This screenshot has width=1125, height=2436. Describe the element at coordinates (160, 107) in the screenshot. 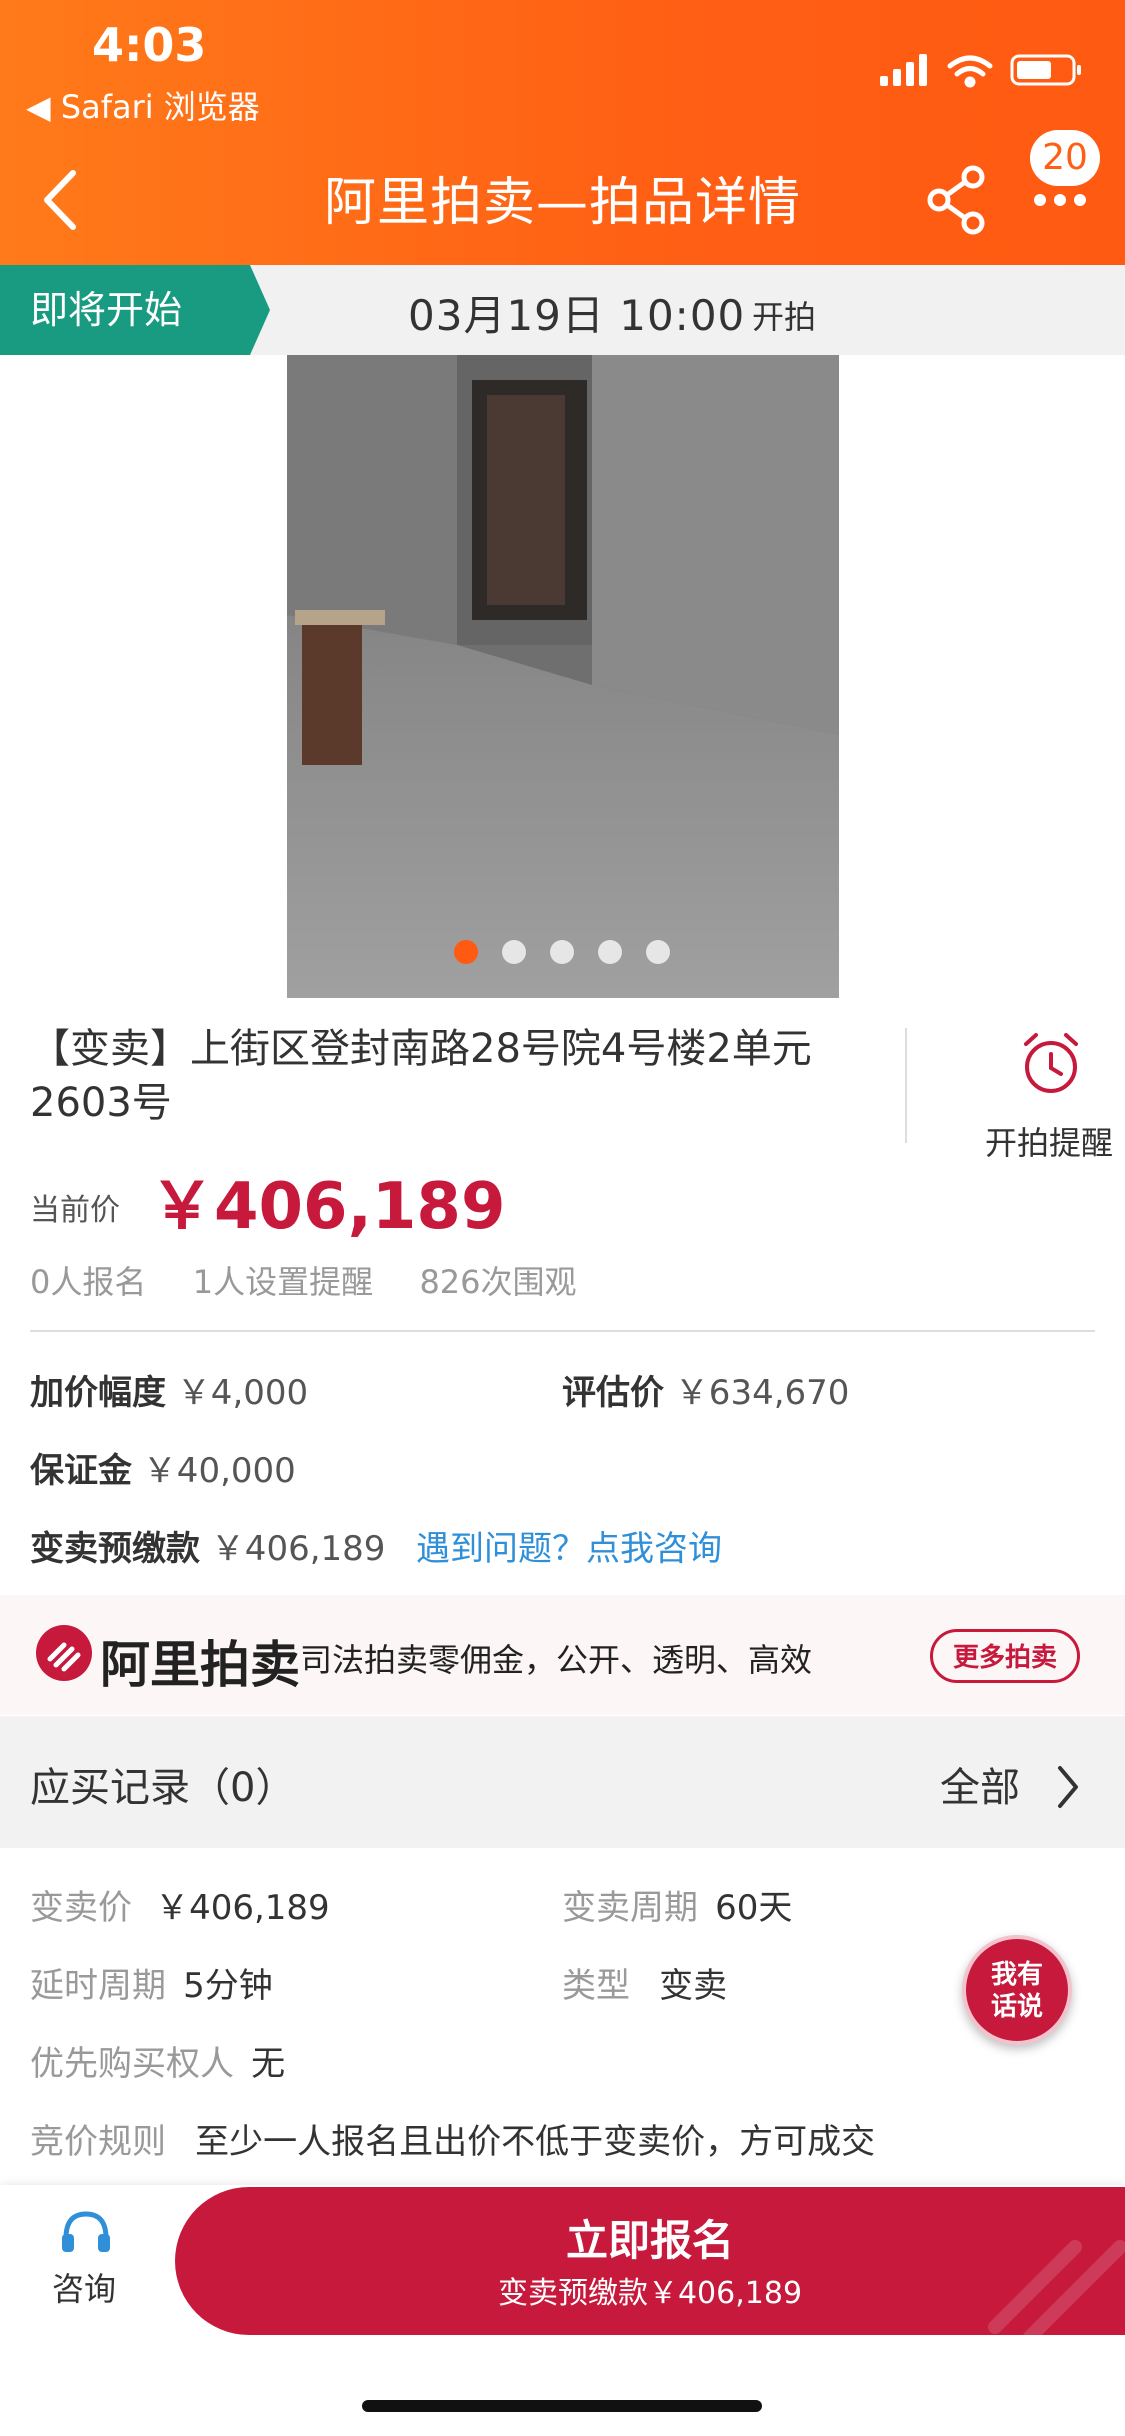

I see `back-app-label: Safari 浏览器` at that location.